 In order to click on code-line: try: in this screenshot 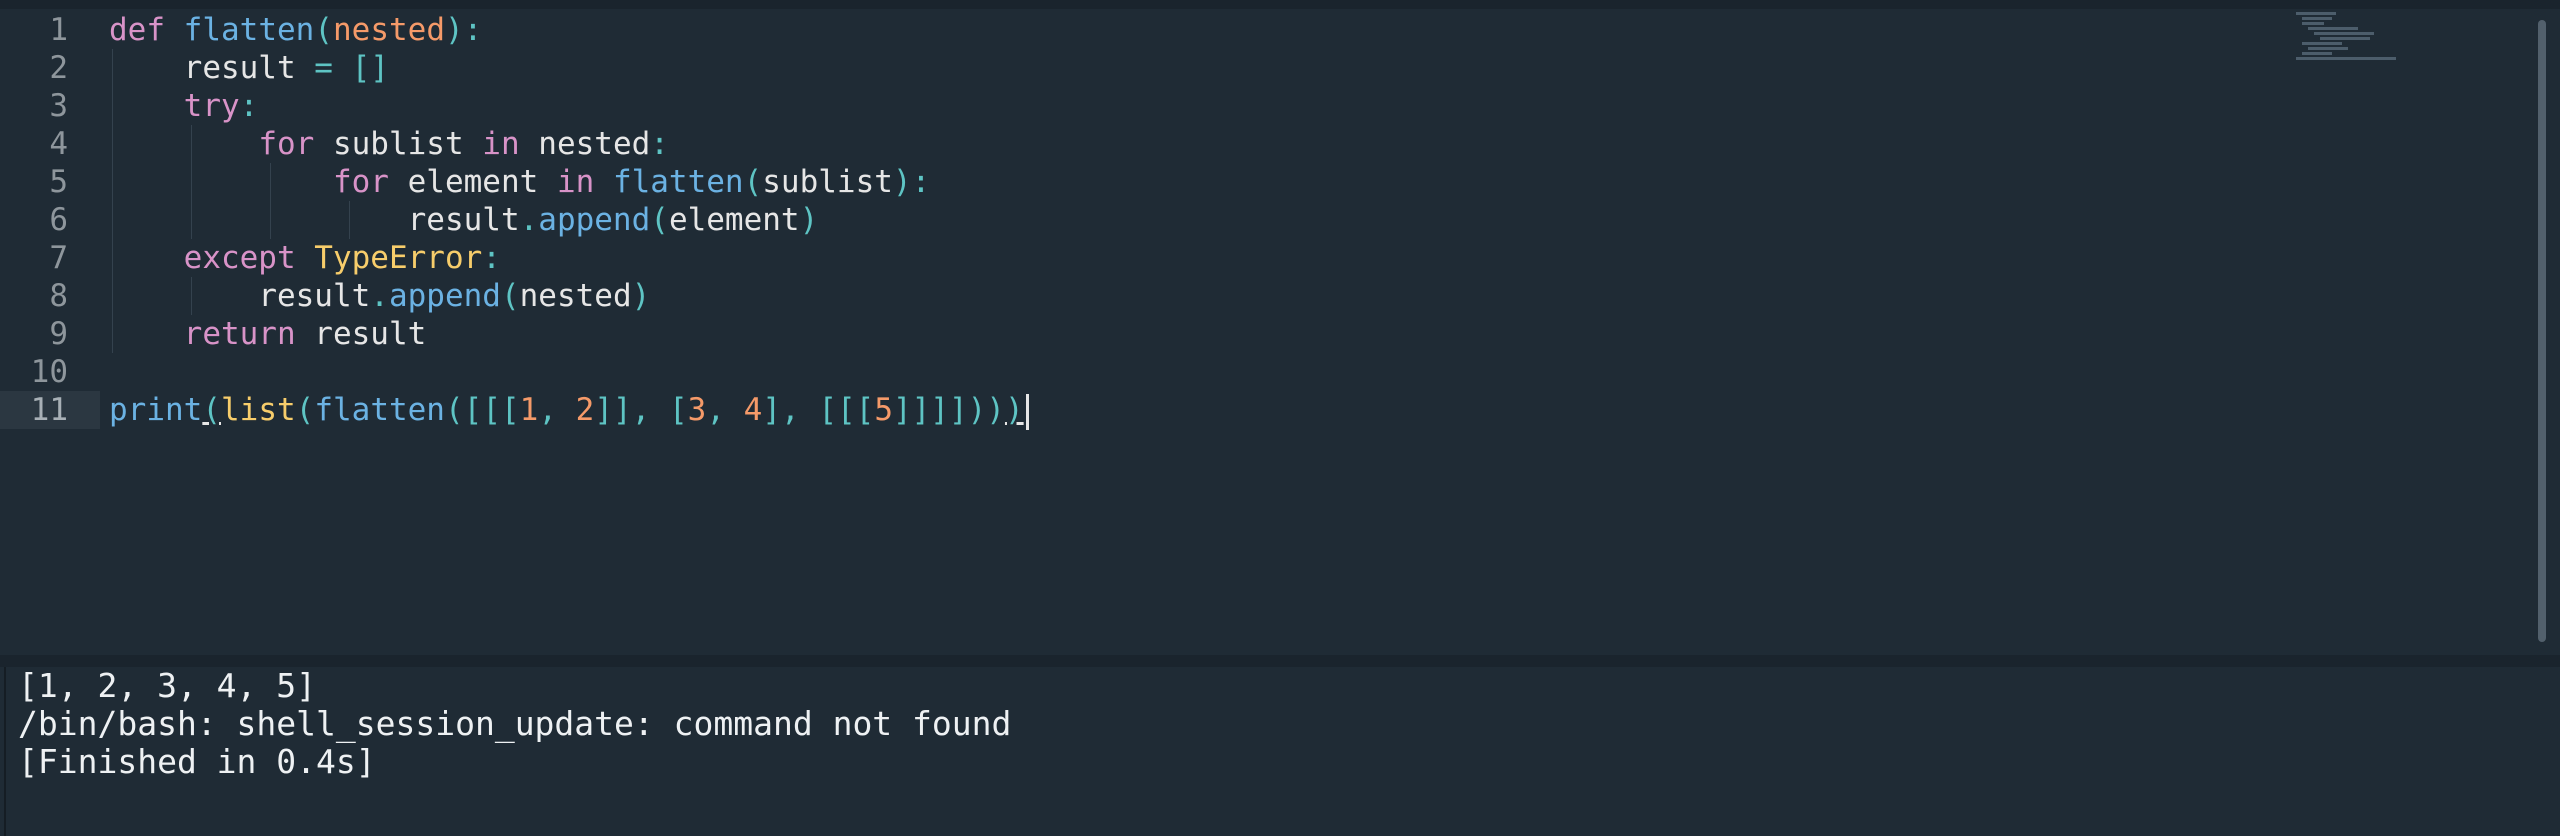, I will do `click(1304, 106)`.